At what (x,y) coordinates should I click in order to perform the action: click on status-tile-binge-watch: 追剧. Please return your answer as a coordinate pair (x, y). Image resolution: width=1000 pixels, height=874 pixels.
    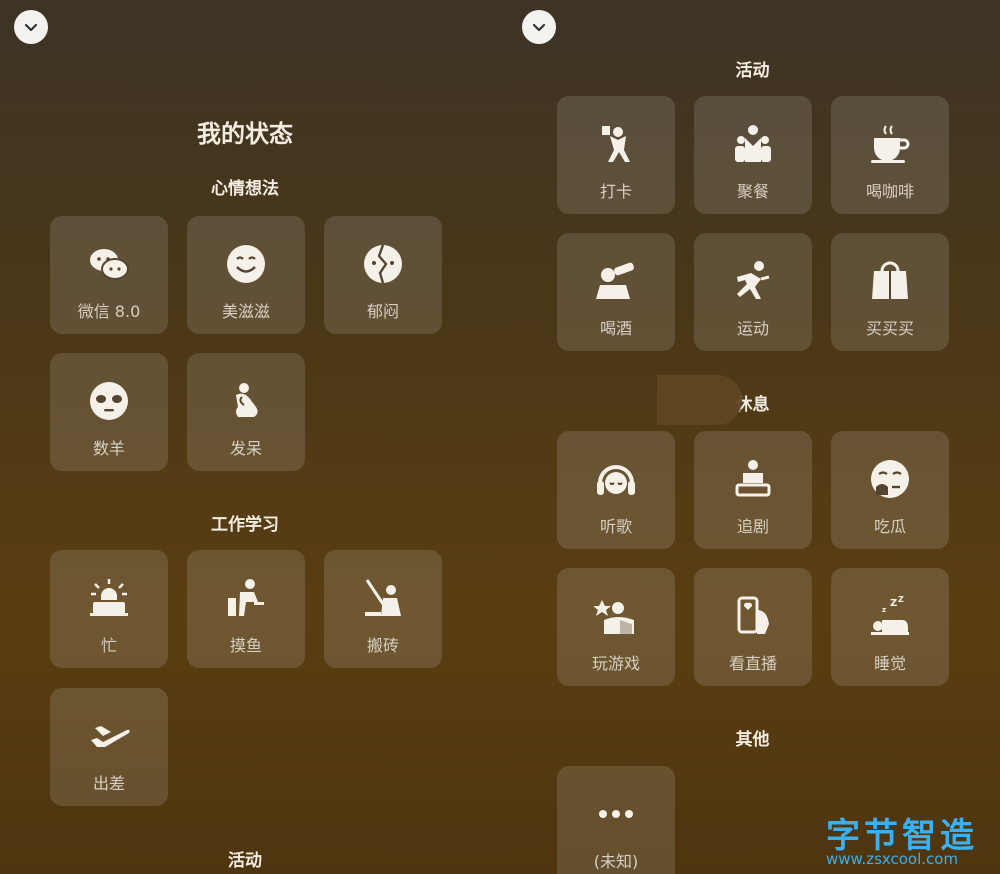
    Looking at the image, I should click on (753, 490).